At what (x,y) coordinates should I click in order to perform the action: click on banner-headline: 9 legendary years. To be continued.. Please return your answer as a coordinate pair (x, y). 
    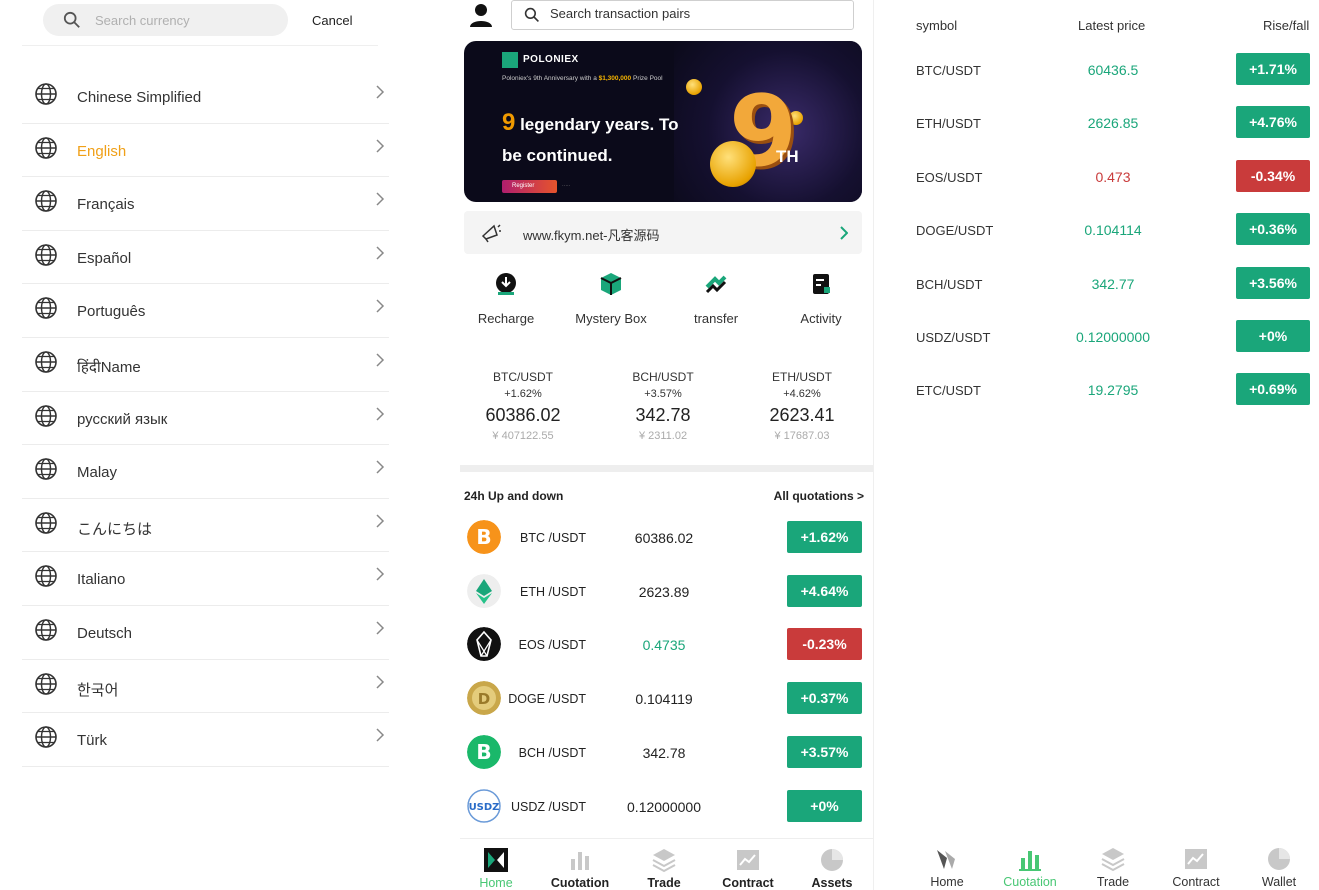
    Looking at the image, I should click on (597, 139).